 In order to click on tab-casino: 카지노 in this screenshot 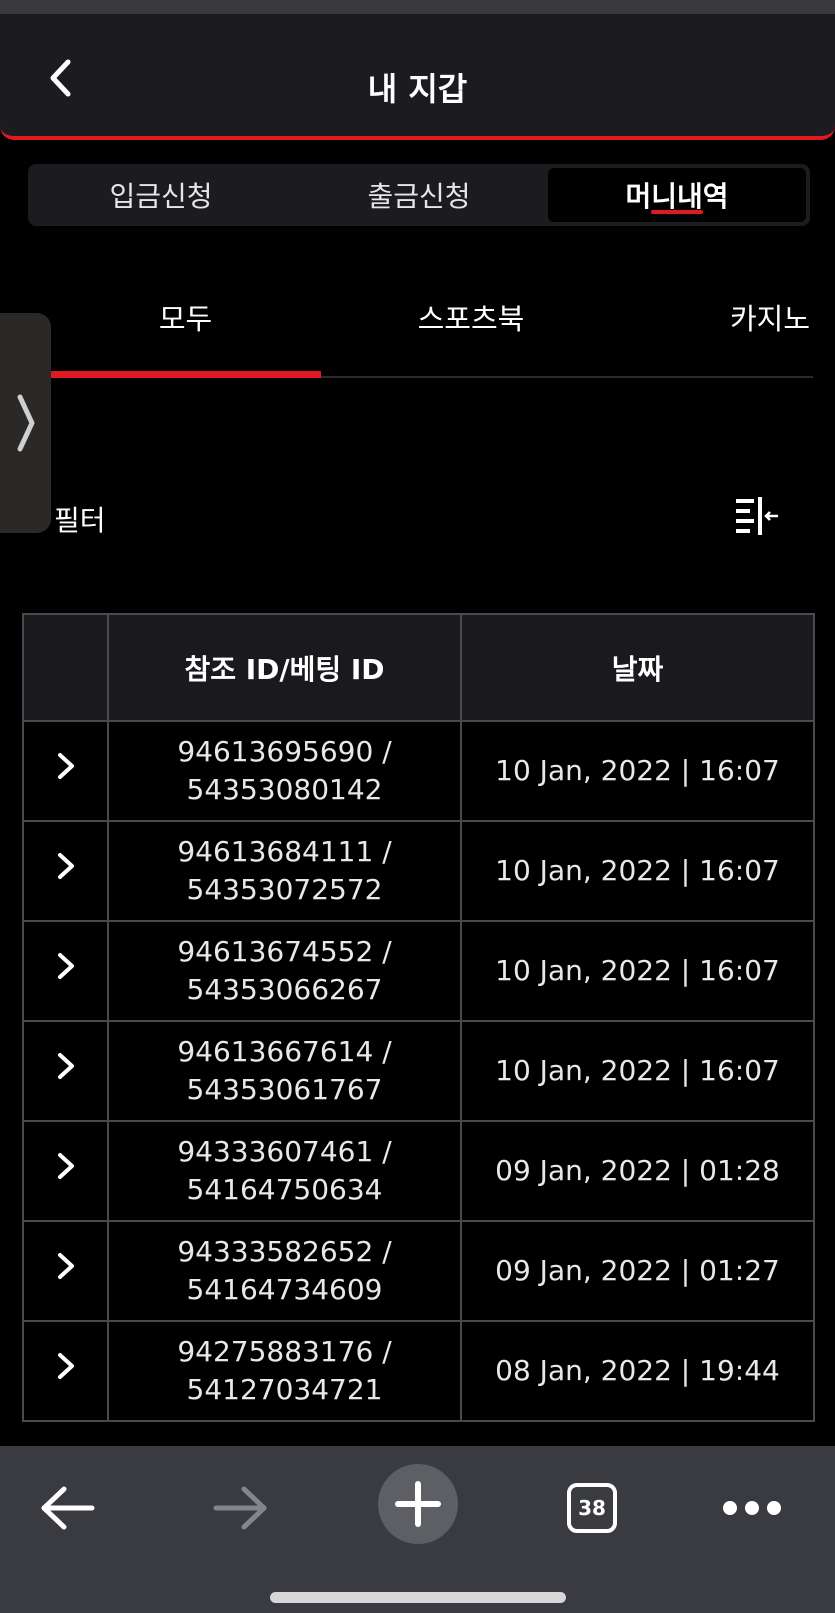, I will do `click(782, 333)`.